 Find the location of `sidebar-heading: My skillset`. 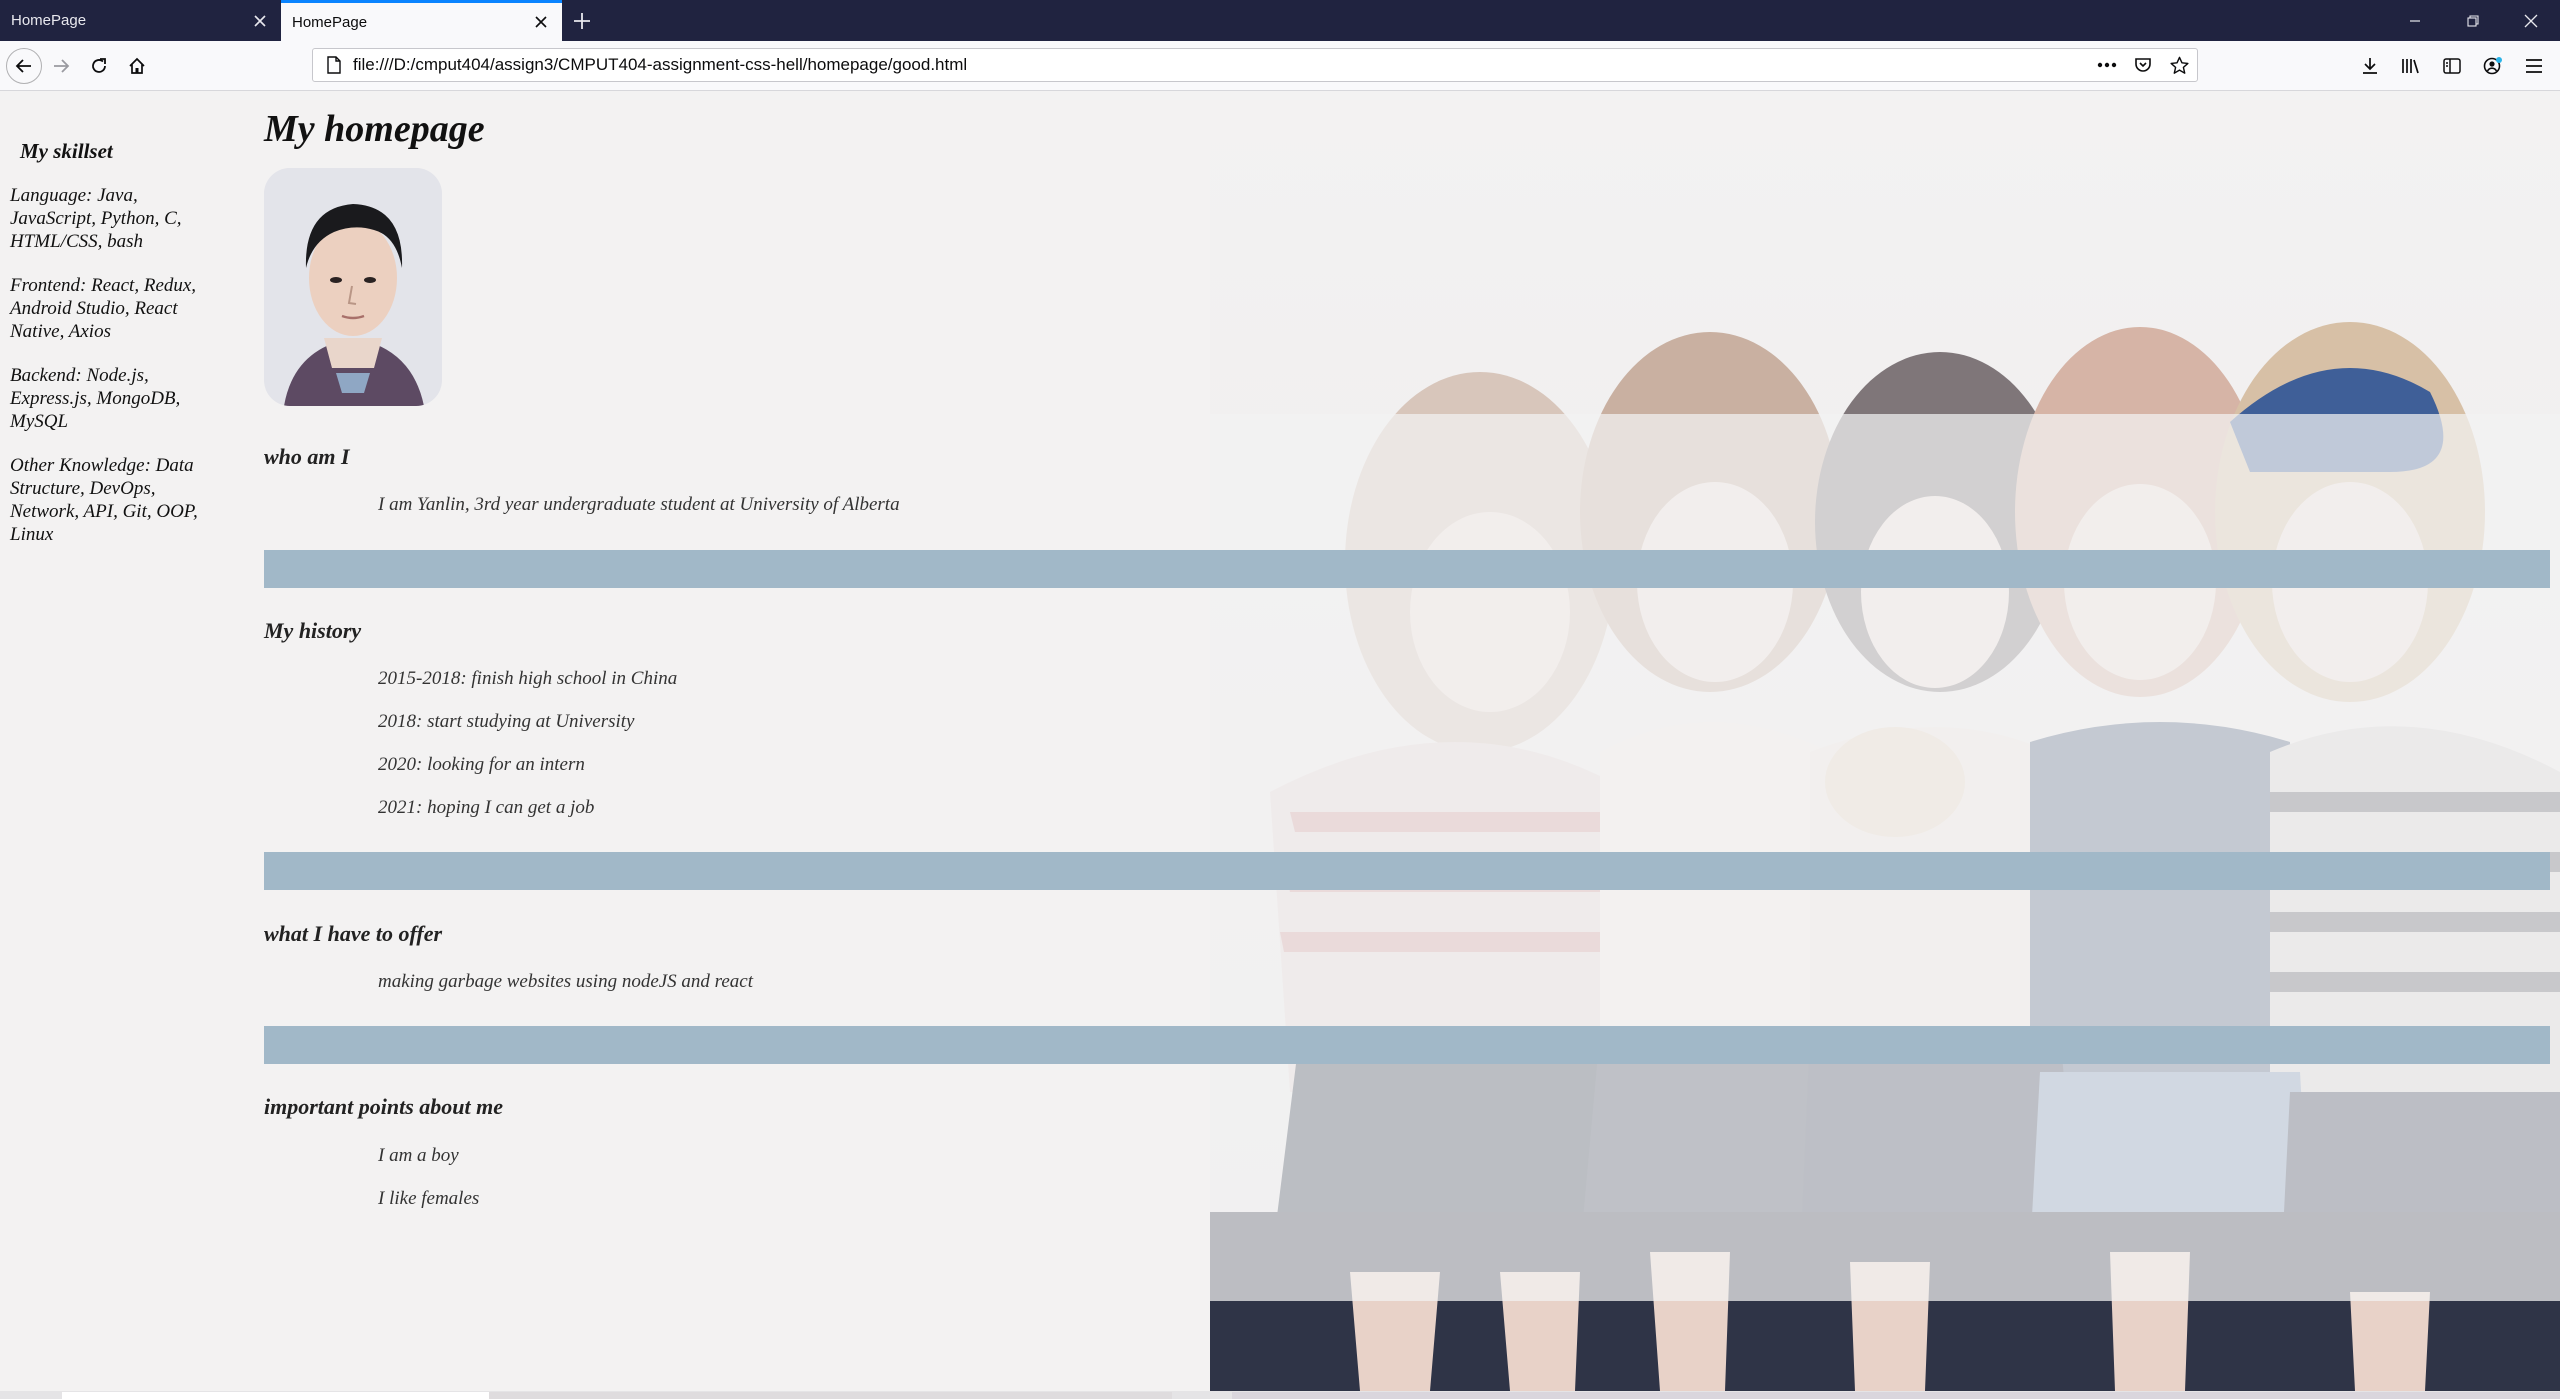

sidebar-heading: My skillset is located at coordinates (66, 151).